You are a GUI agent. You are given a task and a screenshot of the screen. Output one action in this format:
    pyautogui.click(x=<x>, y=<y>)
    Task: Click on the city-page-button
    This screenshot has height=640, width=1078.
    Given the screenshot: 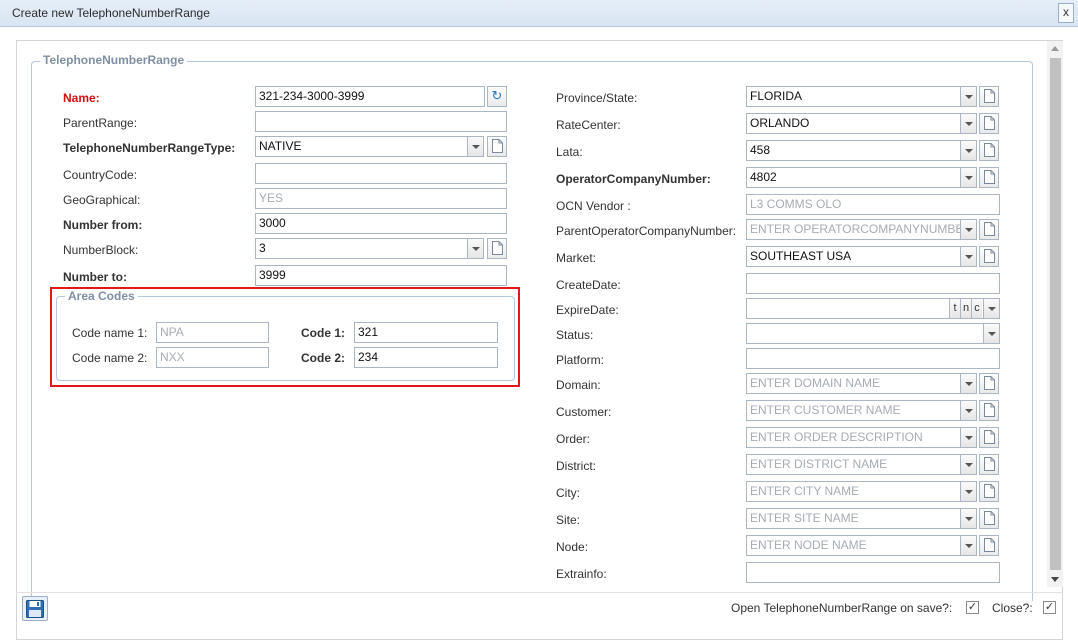 What is the action you would take?
    pyautogui.click(x=989, y=491)
    